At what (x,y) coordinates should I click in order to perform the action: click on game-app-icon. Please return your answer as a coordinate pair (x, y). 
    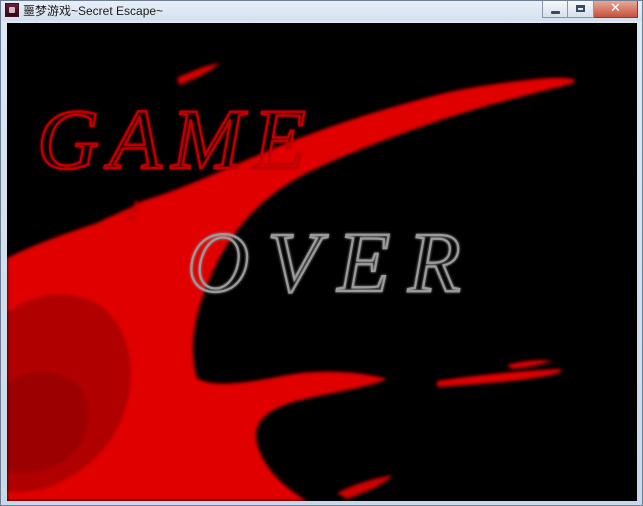
    Looking at the image, I should click on (12, 10).